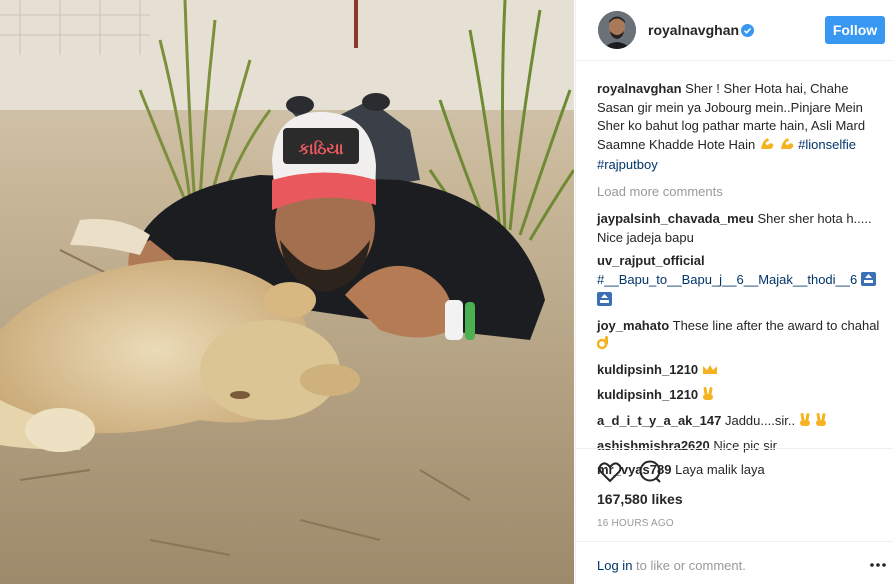  I want to click on comment-username: joy_mahato, so click(633, 325).